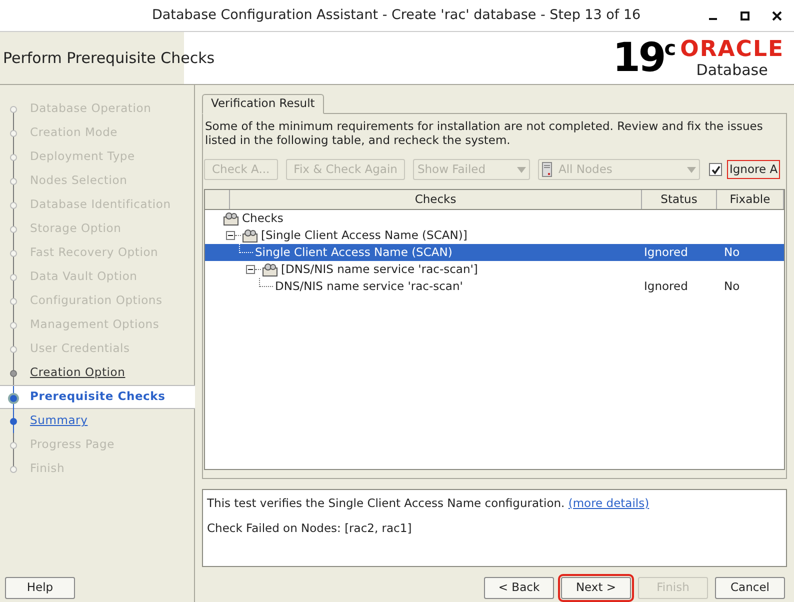 The width and height of the screenshot is (794, 602). What do you see at coordinates (353, 252) in the screenshot?
I see `check-name: Single Client Access Name (SCAN)` at bounding box center [353, 252].